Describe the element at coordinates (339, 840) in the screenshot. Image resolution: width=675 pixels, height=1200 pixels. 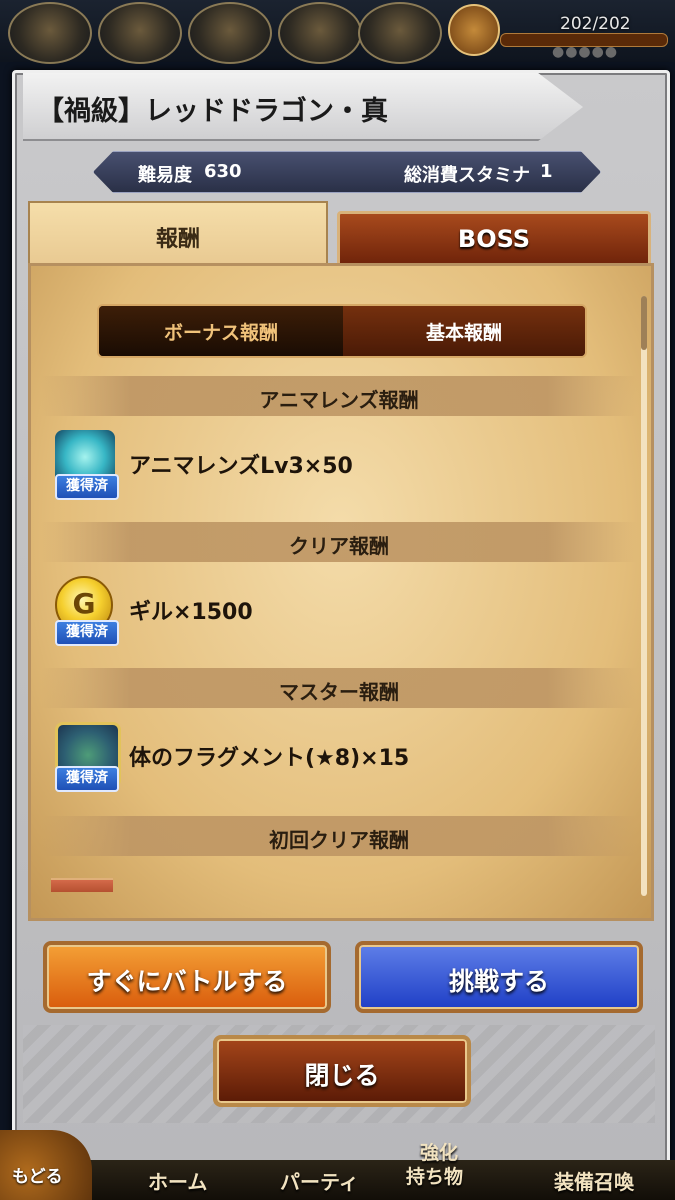
I see `section-header-label: 初回クリア報酬` at that location.